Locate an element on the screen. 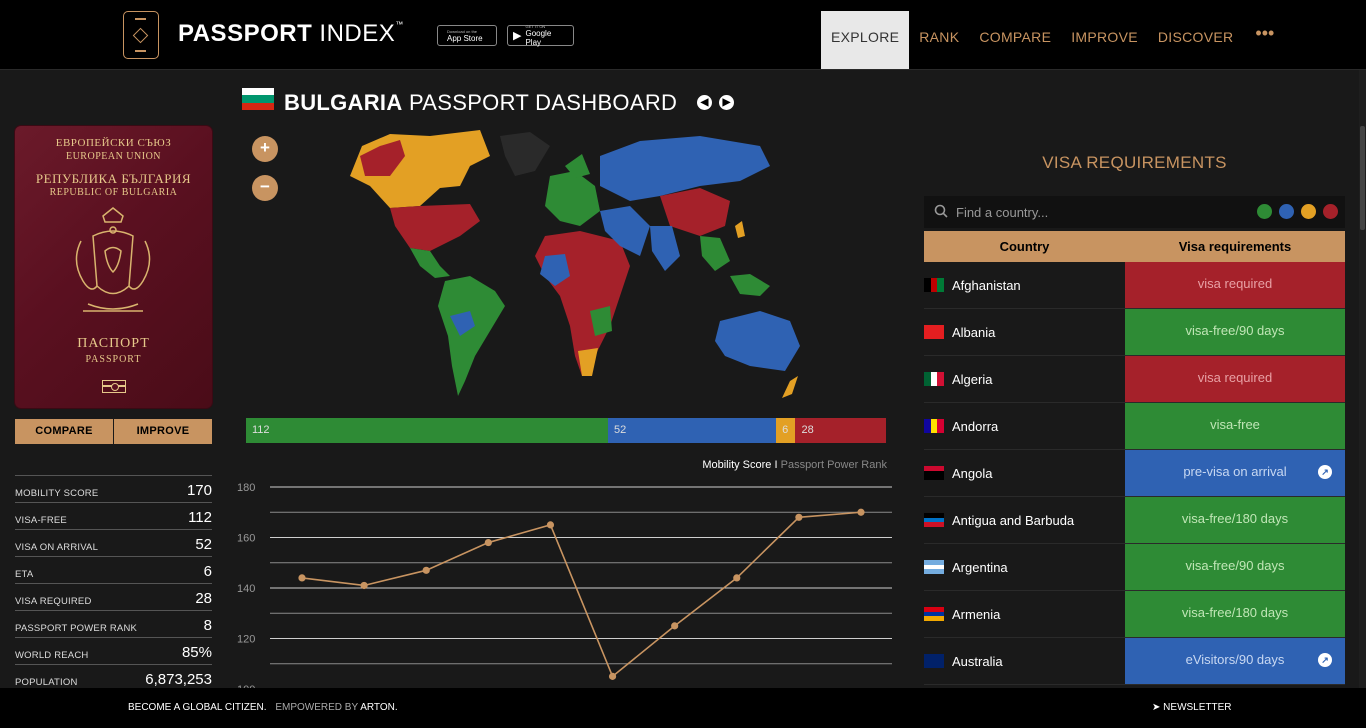 Image resolution: width=1366 pixels, height=728 pixels. table-row: Afghanistan visa required is located at coordinates (1134, 285).